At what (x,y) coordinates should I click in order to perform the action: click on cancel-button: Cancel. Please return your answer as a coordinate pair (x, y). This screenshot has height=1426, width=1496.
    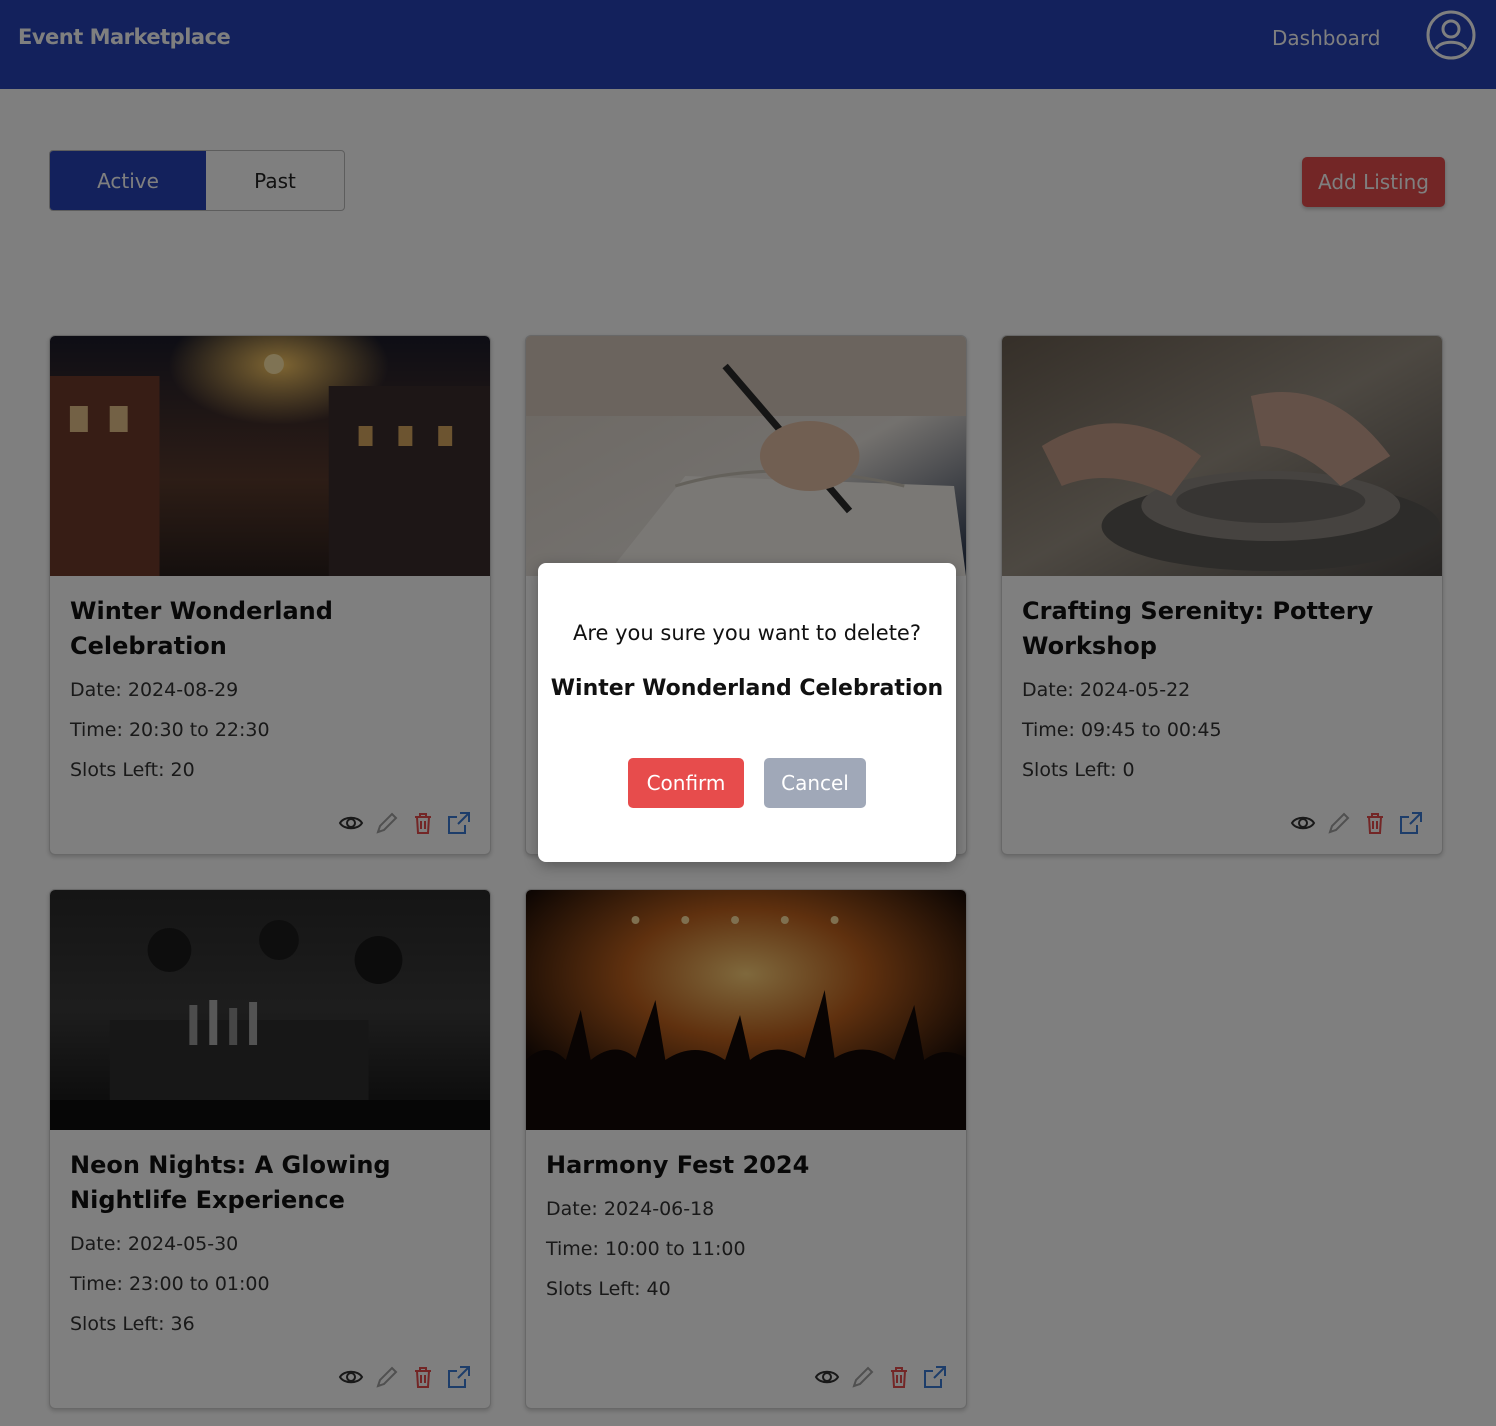
    Looking at the image, I should click on (815, 783).